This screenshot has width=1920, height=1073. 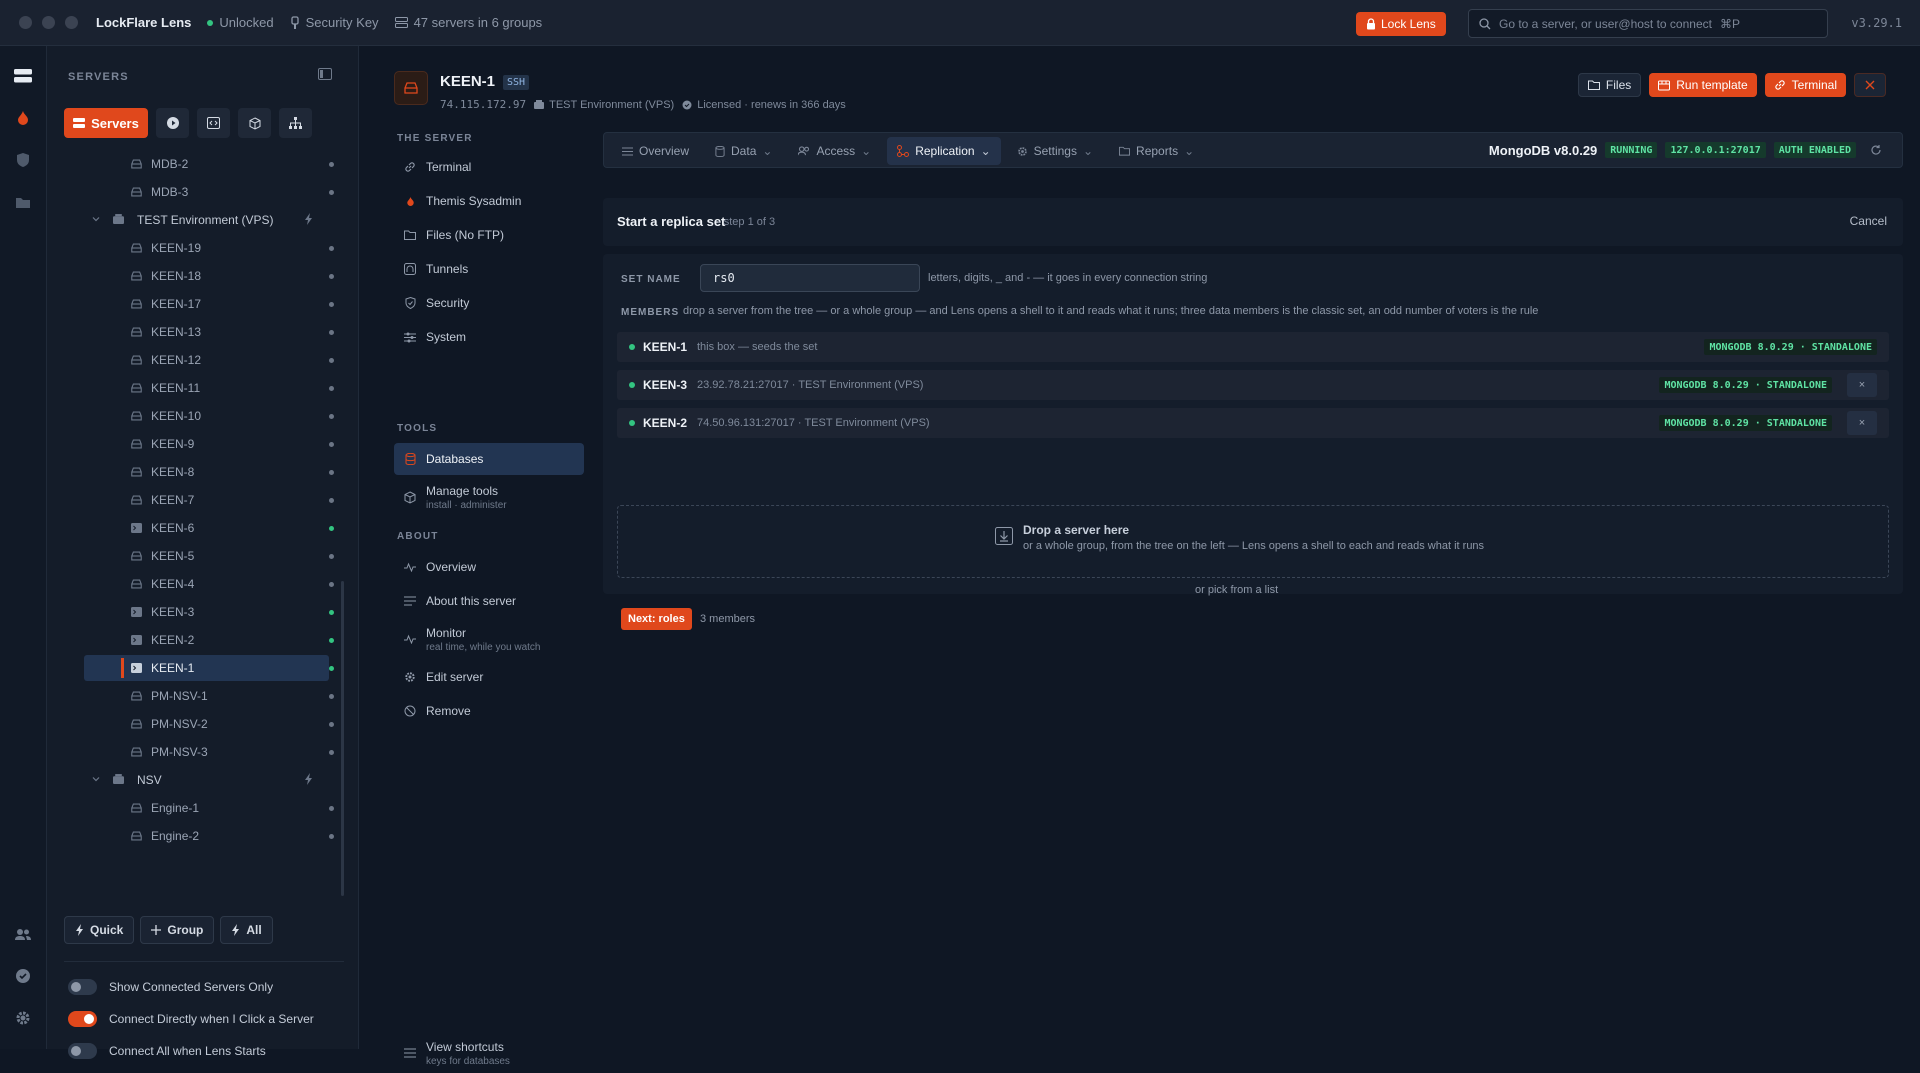 I want to click on tab-play, so click(x=172, y=123).